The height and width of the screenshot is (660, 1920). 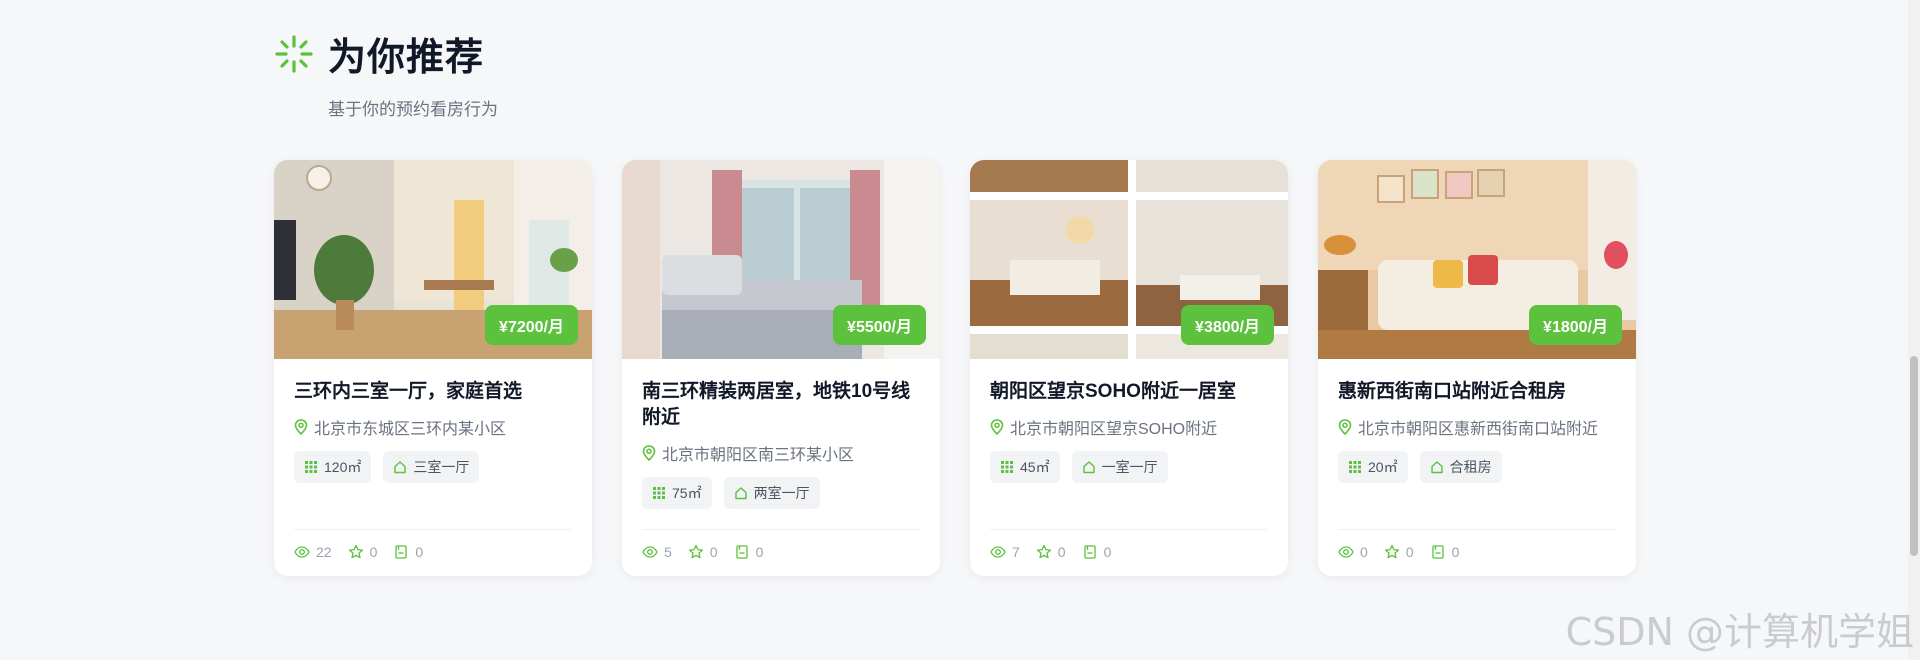 I want to click on layout-text: 一室一厅, so click(x=1129, y=467).